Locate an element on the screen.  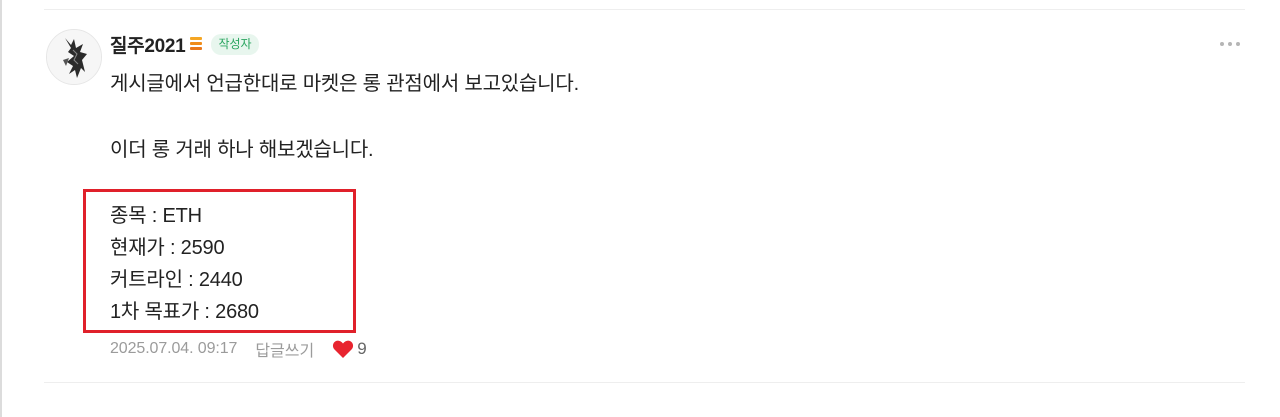
reply-button: 답글쓰기 is located at coordinates (284, 349).